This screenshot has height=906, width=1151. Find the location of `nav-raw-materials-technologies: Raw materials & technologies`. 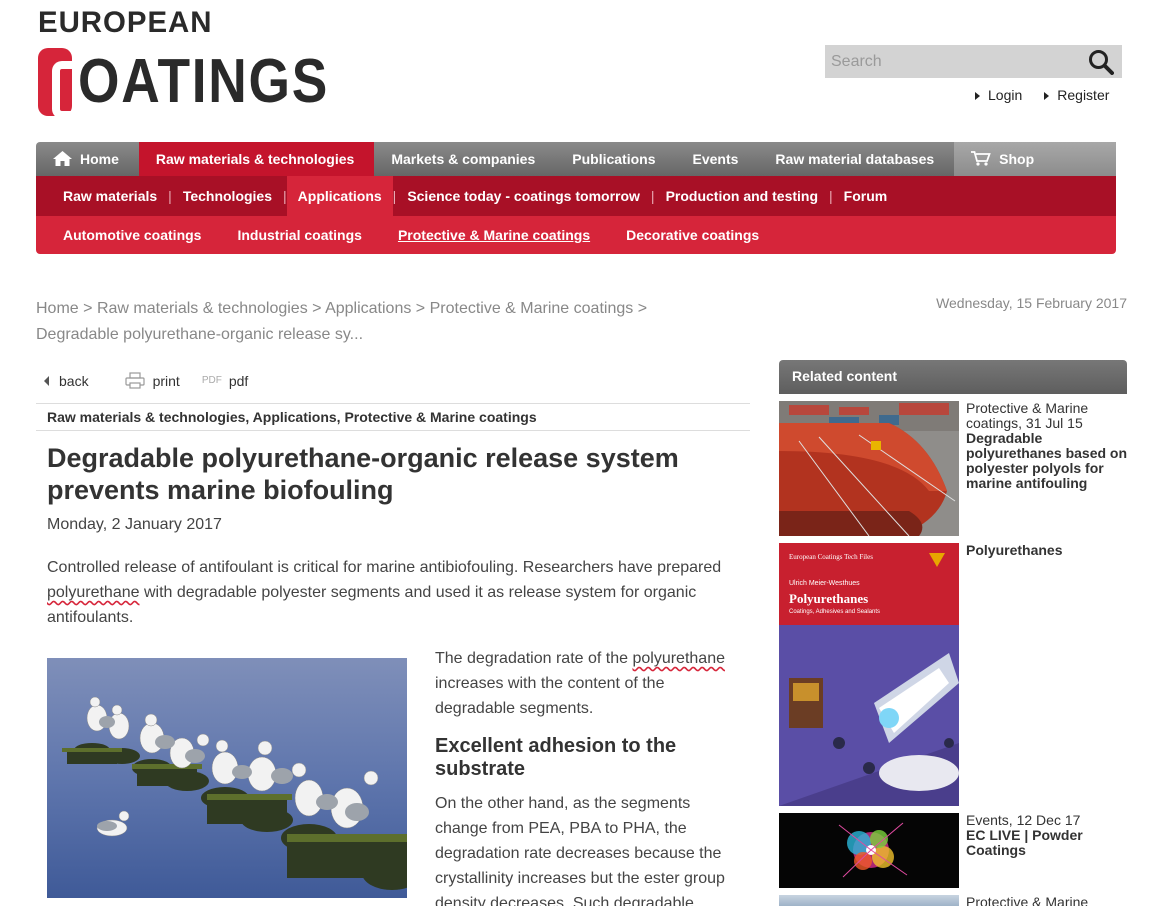

nav-raw-materials-technologies: Raw materials & technologies is located at coordinates (256, 159).